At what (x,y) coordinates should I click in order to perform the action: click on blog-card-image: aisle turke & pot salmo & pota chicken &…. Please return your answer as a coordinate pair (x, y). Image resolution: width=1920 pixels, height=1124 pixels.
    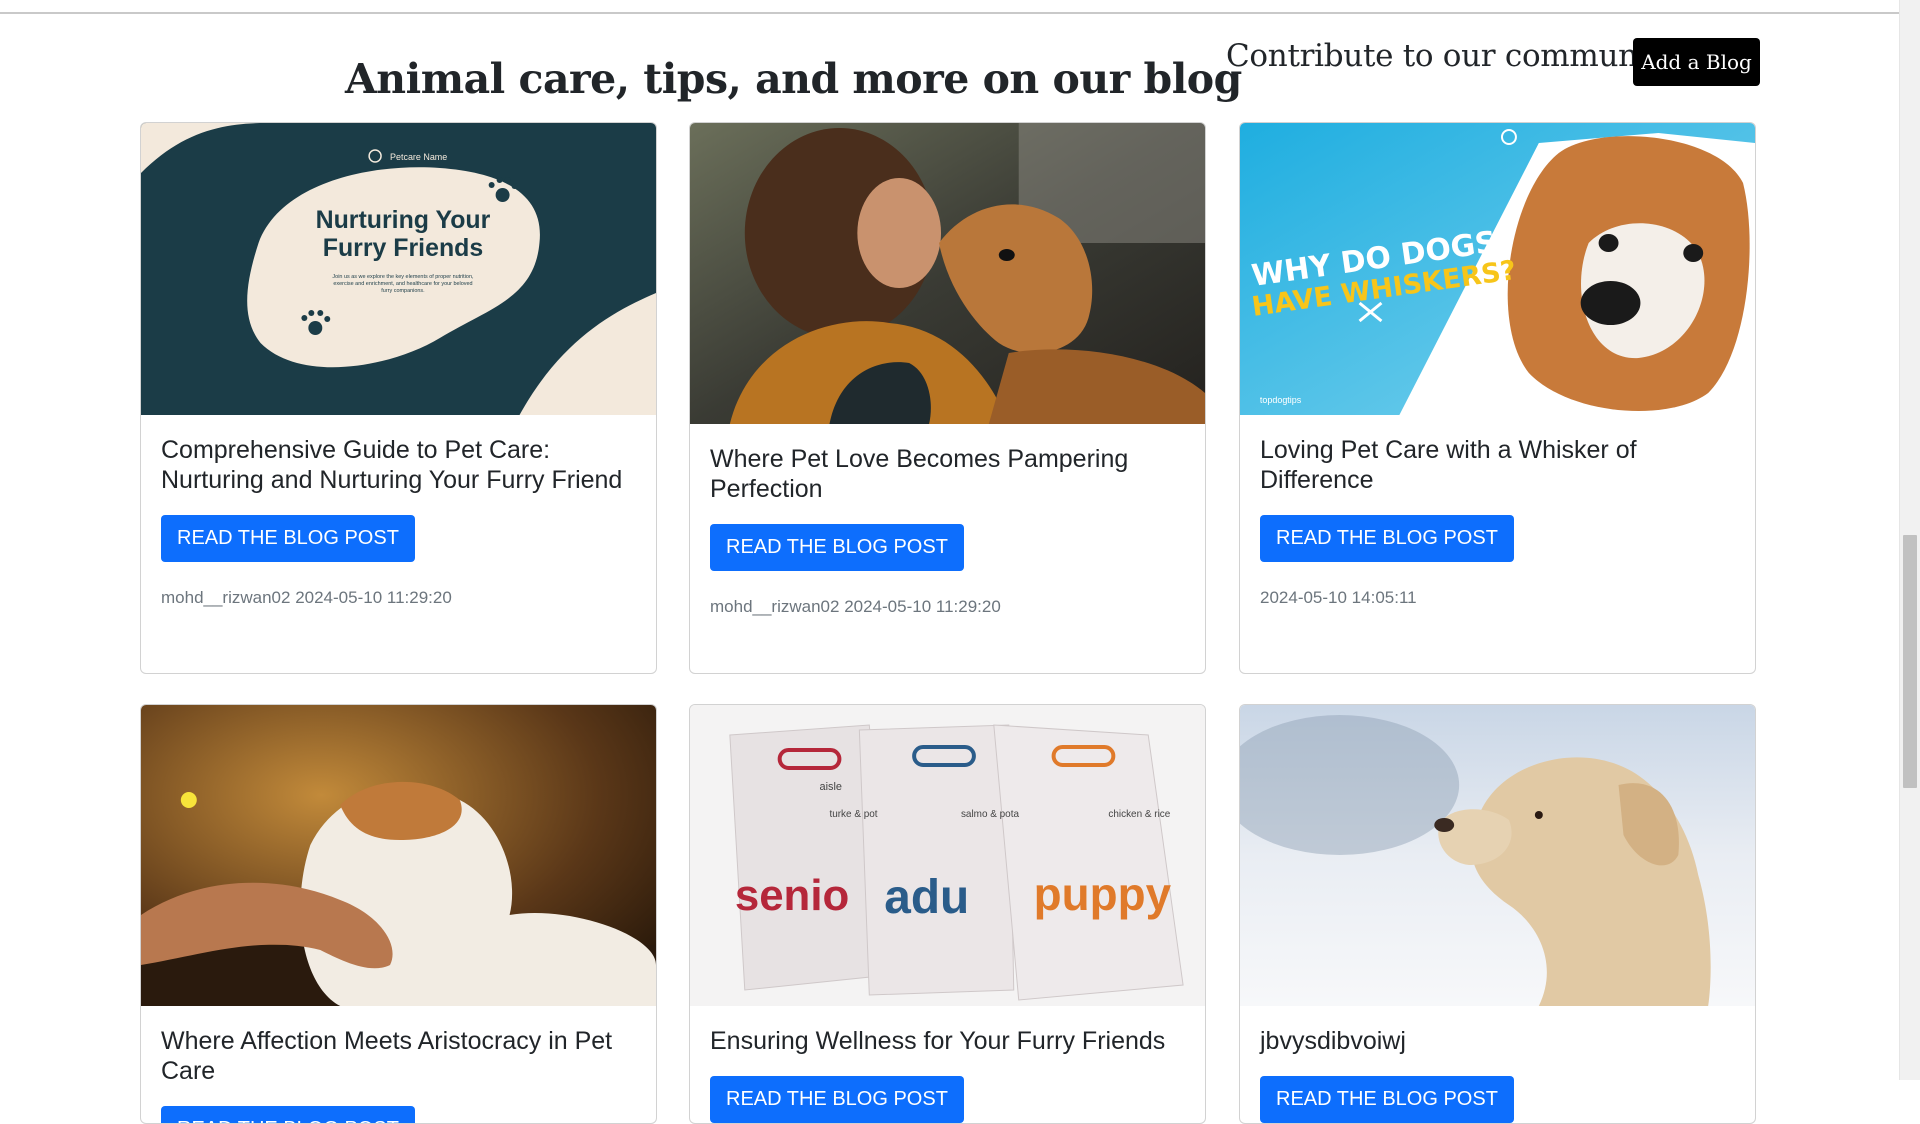
    Looking at the image, I should click on (947, 855).